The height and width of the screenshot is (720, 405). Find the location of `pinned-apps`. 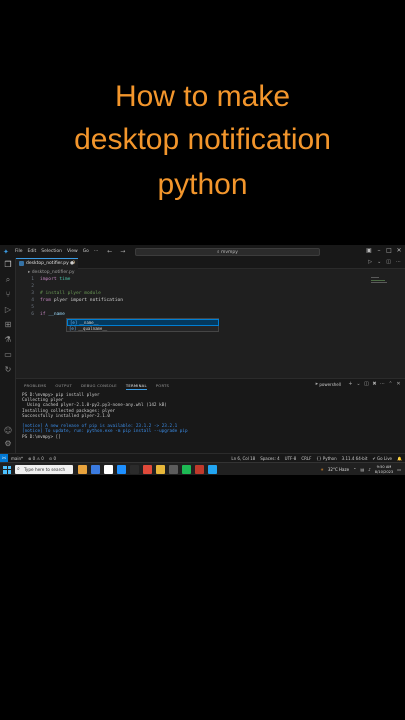

pinned-apps is located at coordinates (149, 469).